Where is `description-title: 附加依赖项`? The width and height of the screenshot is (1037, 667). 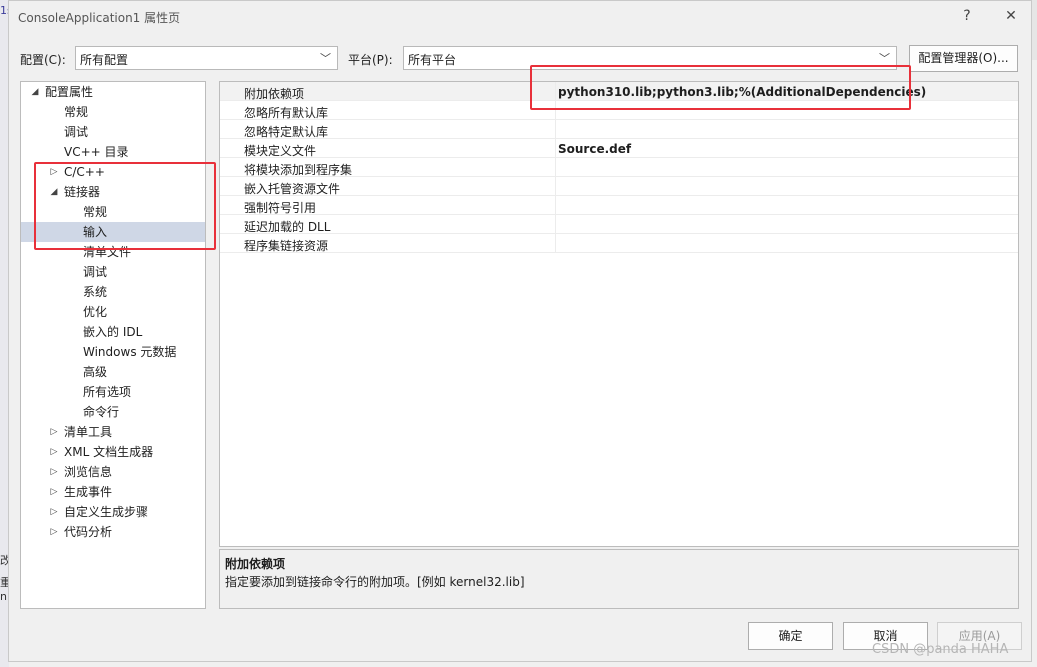 description-title: 附加依赖项 is located at coordinates (255, 564).